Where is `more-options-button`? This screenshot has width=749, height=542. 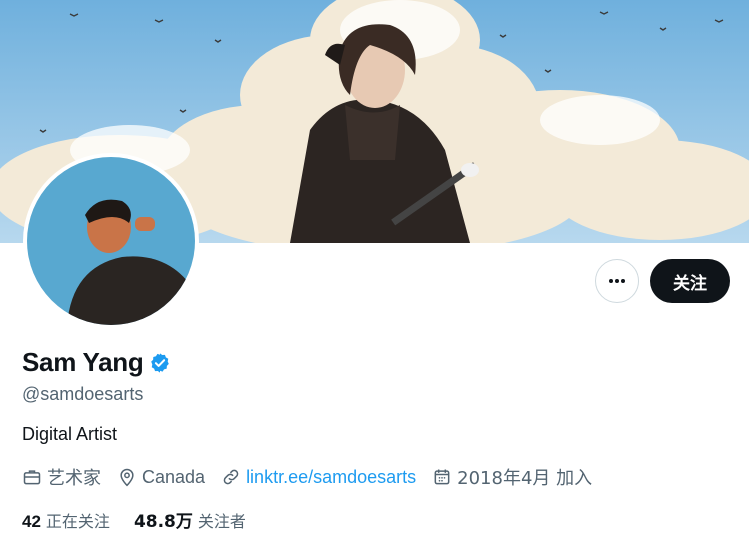
more-options-button is located at coordinates (617, 281).